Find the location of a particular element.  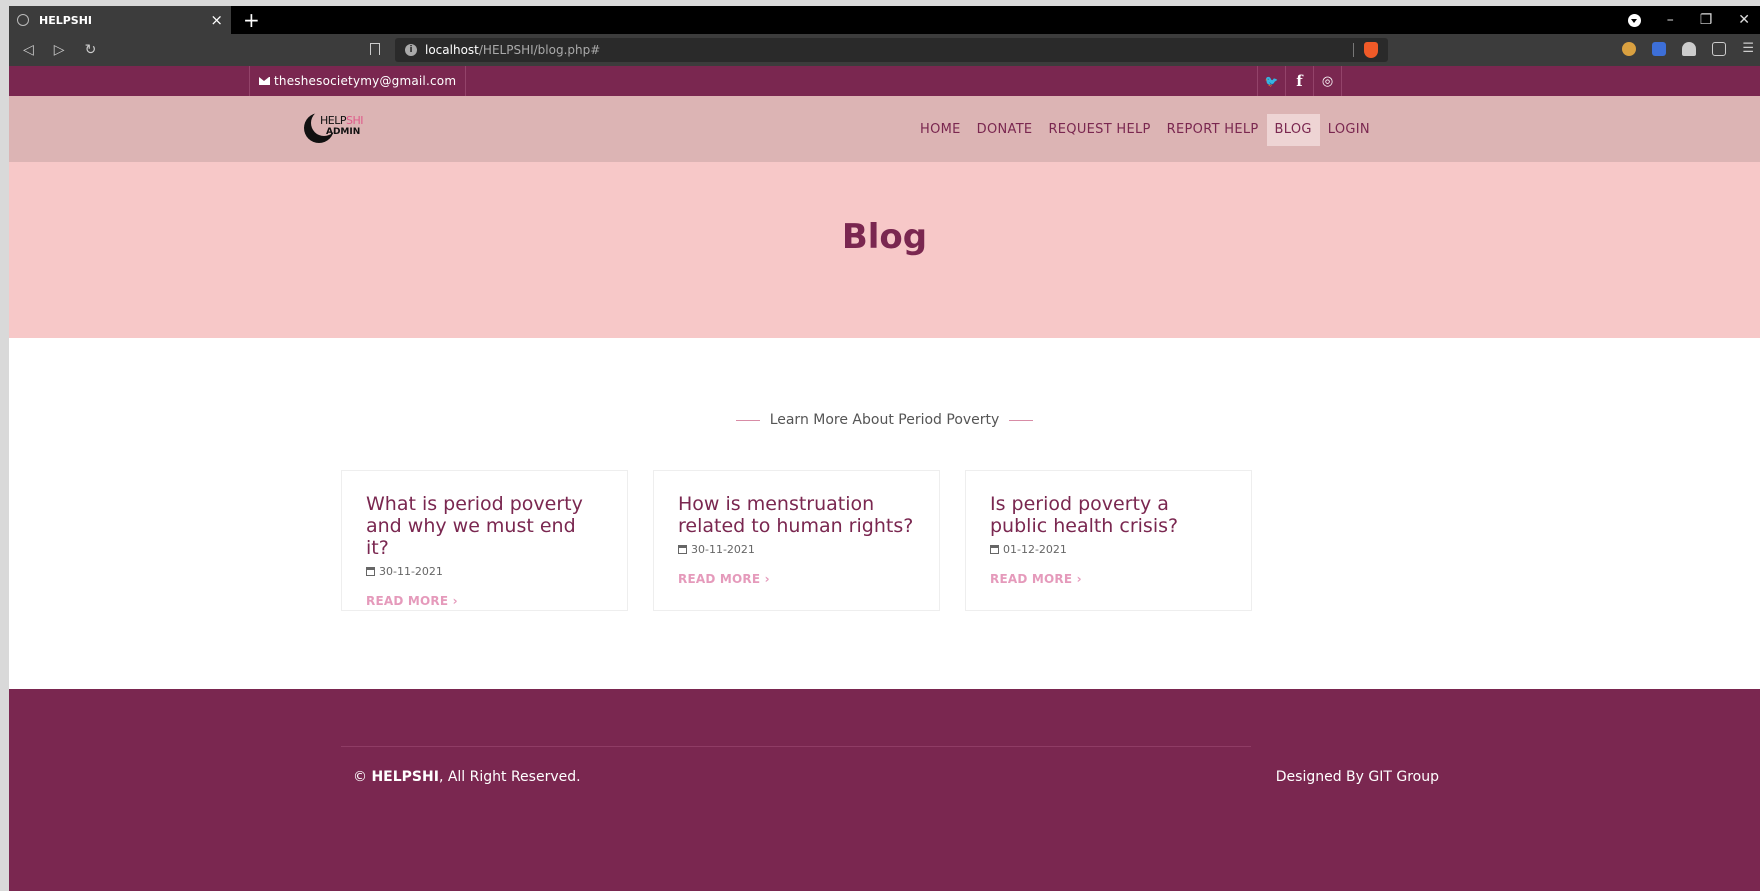

nav-blog: BLOG is located at coordinates (1293, 130).